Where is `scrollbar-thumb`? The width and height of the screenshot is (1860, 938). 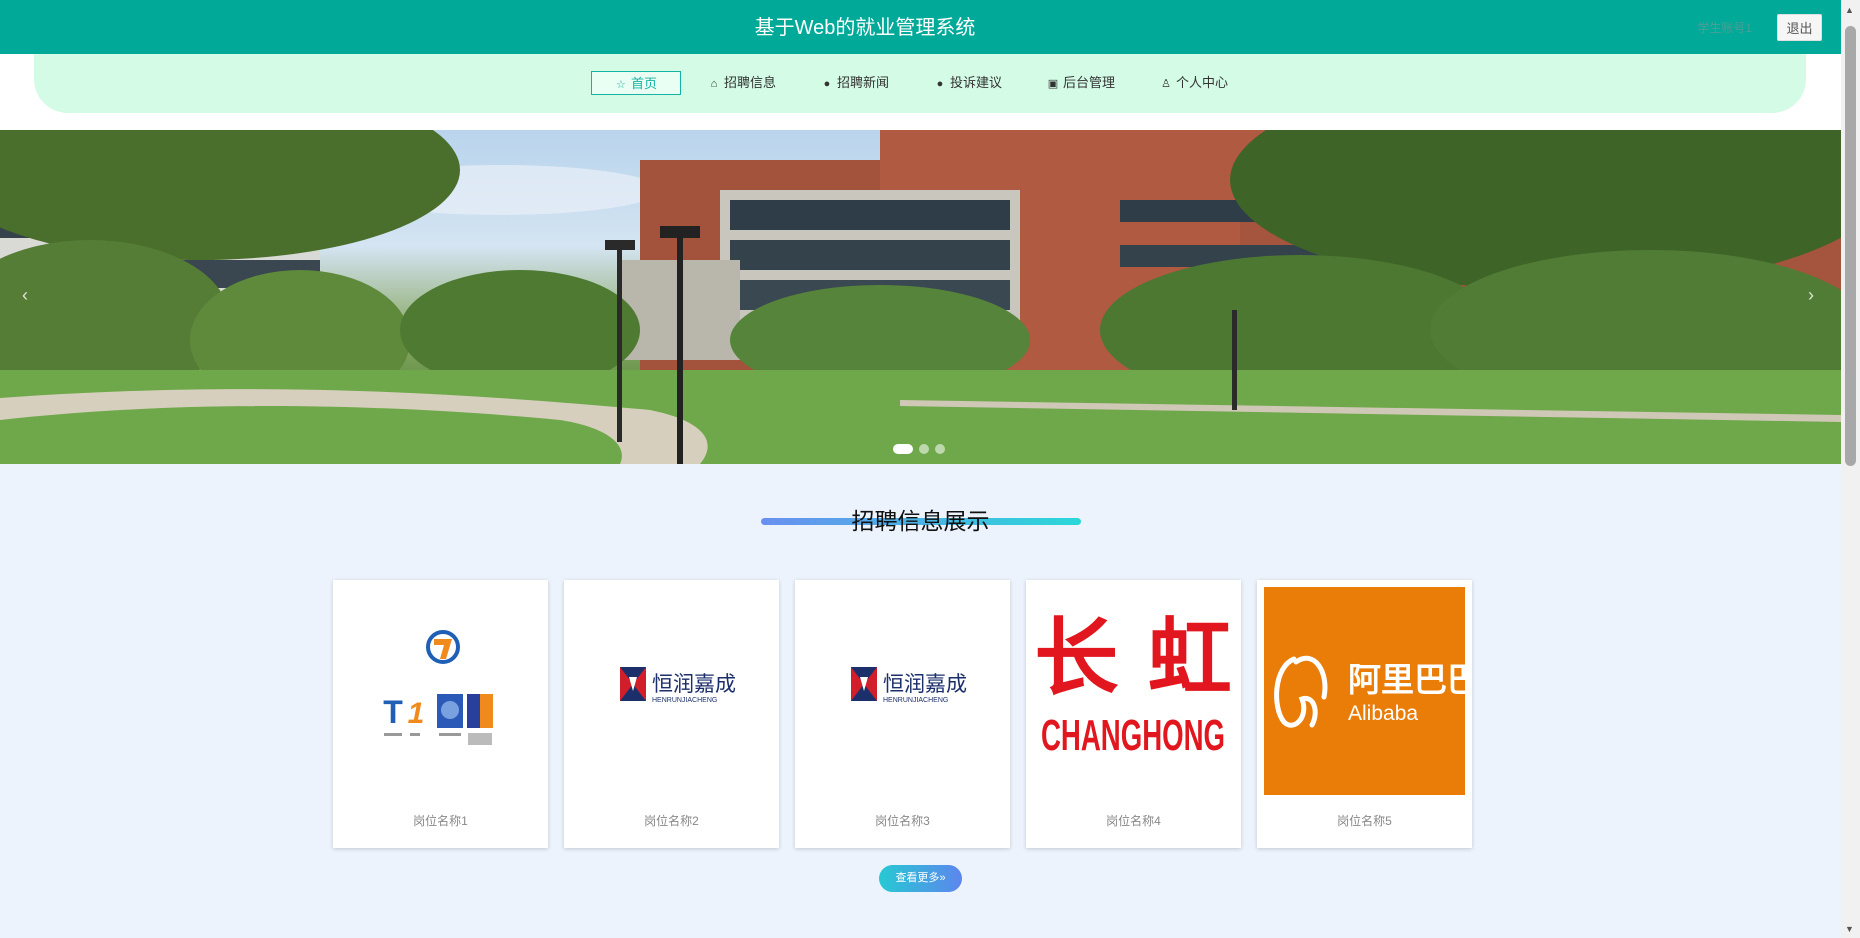 scrollbar-thumb is located at coordinates (1850, 246).